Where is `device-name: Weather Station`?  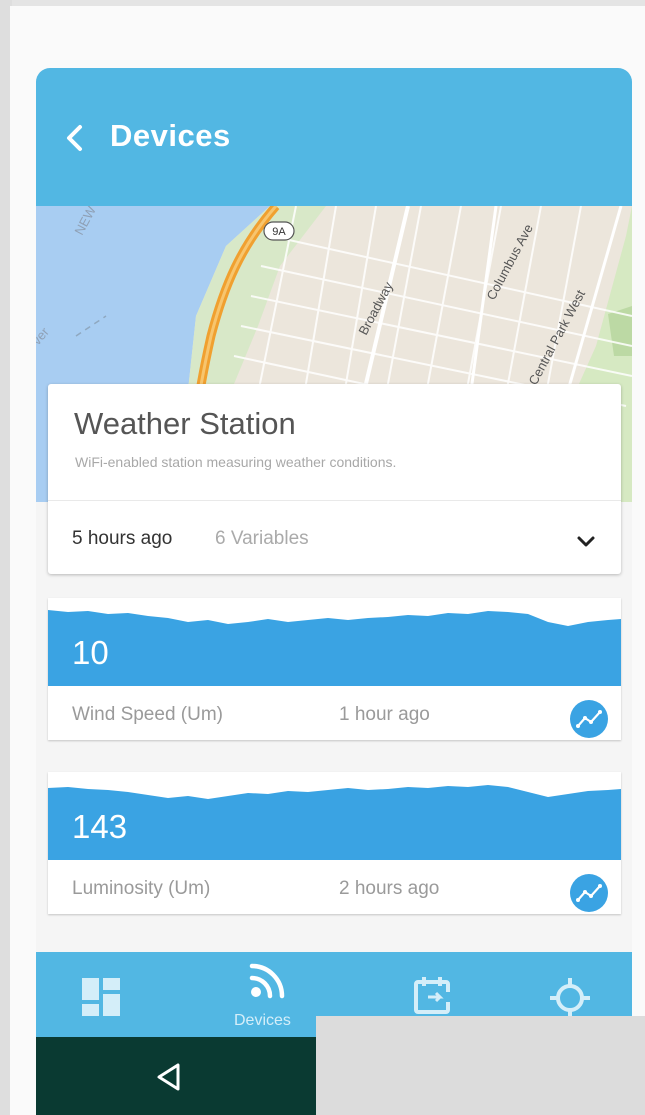
device-name: Weather Station is located at coordinates (185, 423).